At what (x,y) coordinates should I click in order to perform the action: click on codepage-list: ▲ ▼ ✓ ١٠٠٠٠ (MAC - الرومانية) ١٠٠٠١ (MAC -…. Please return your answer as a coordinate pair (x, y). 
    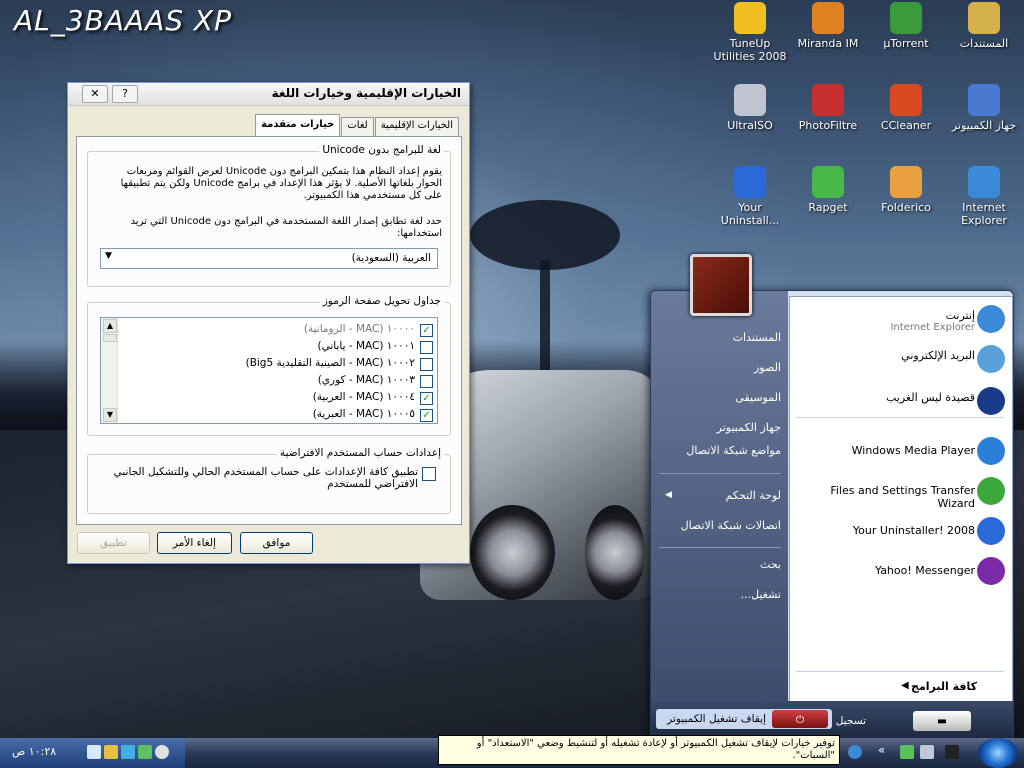
    Looking at the image, I should click on (269, 370).